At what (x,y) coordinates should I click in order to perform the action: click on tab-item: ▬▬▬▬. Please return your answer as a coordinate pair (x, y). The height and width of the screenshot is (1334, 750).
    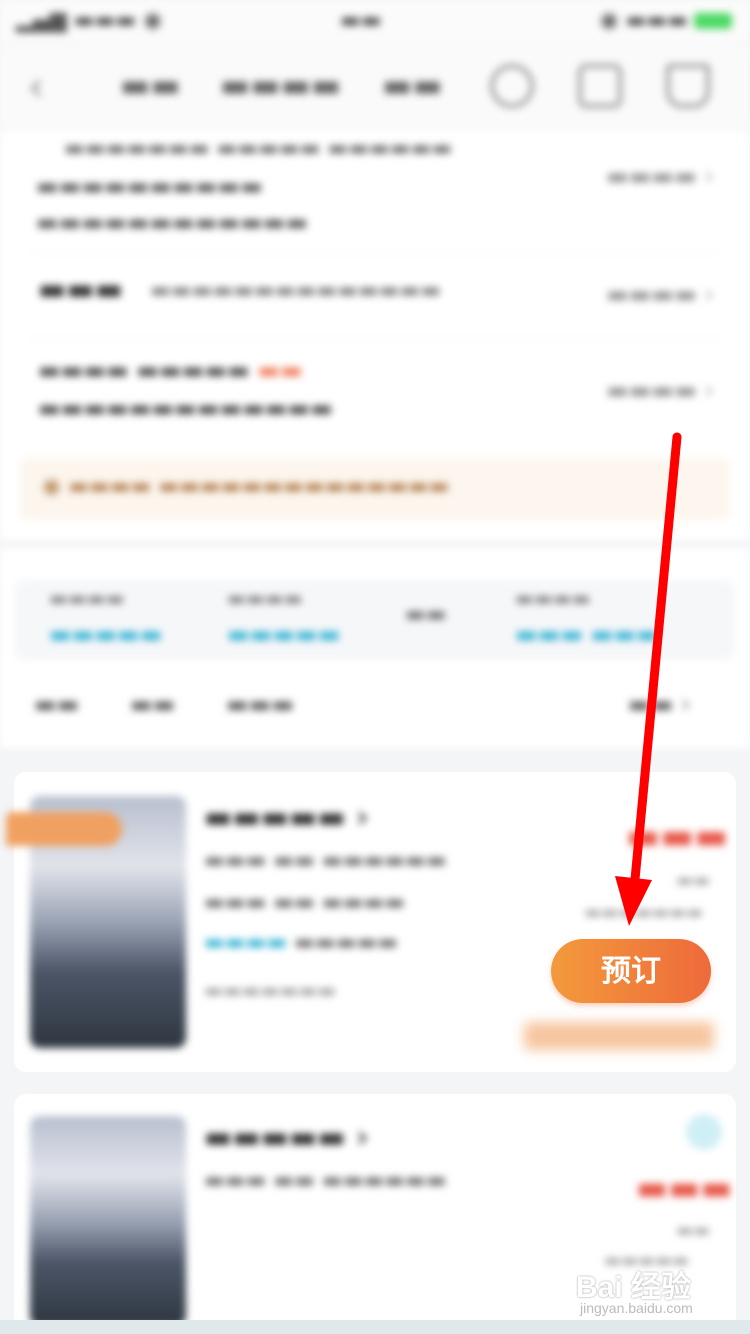
    Looking at the image, I should click on (280, 85).